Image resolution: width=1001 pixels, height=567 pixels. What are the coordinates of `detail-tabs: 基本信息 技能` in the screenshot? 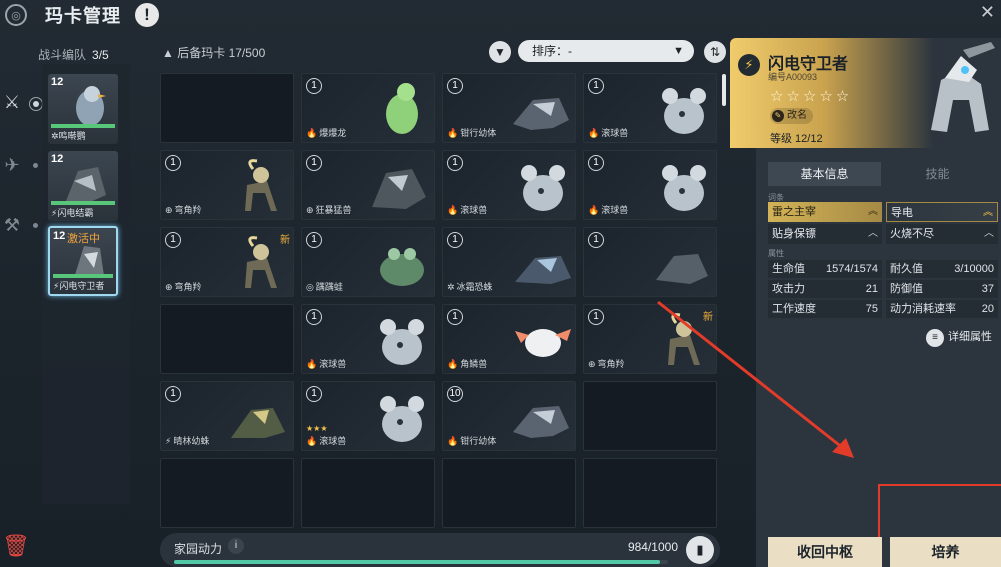 It's located at (881, 174).